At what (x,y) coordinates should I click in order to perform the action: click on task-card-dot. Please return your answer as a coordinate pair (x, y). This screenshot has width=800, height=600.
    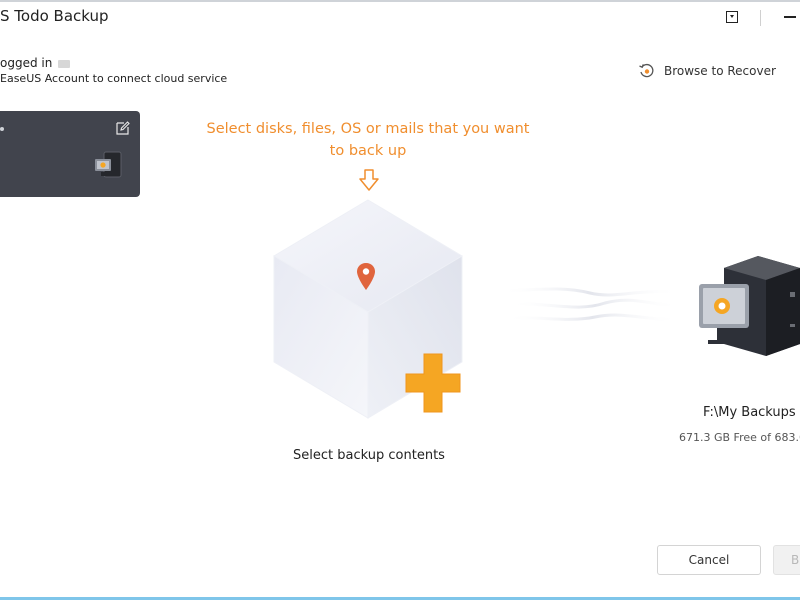
    Looking at the image, I should click on (2, 129).